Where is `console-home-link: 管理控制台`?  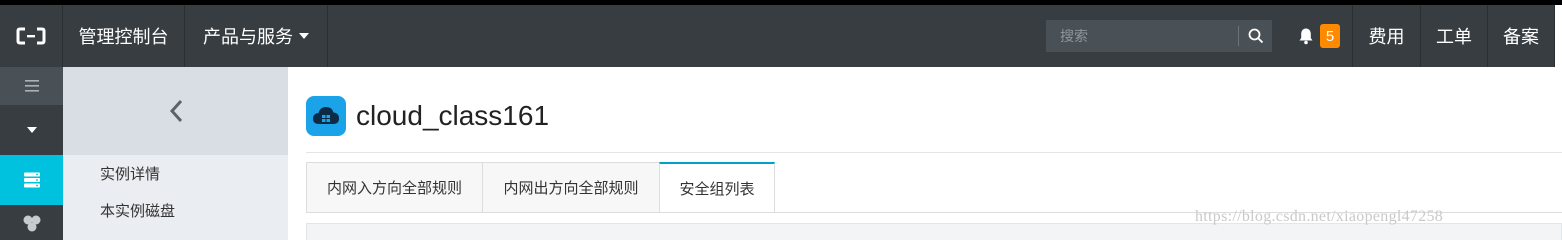
console-home-link: 管理控制台 is located at coordinates (124, 36).